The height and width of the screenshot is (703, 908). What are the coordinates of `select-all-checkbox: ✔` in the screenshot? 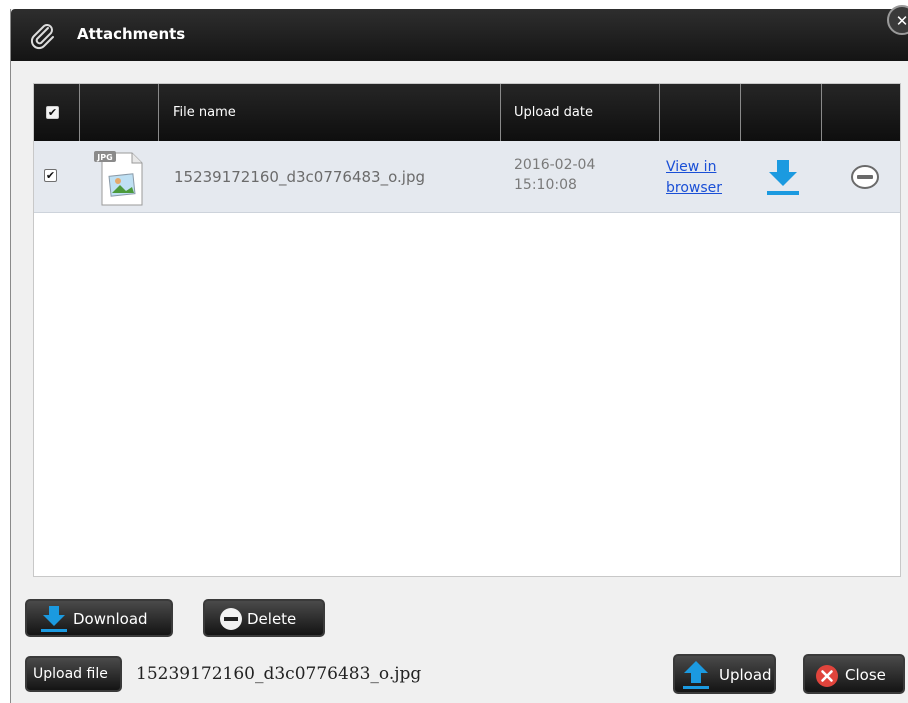 It's located at (52, 112).